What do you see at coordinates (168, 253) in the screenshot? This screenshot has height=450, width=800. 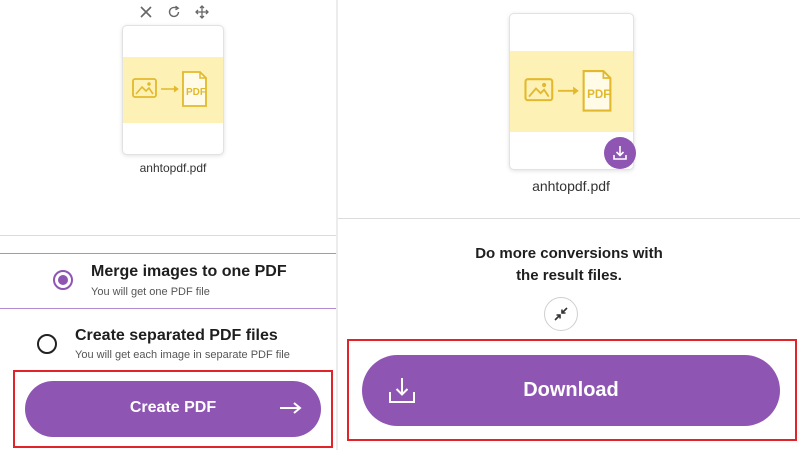 I see `option-border-top` at bounding box center [168, 253].